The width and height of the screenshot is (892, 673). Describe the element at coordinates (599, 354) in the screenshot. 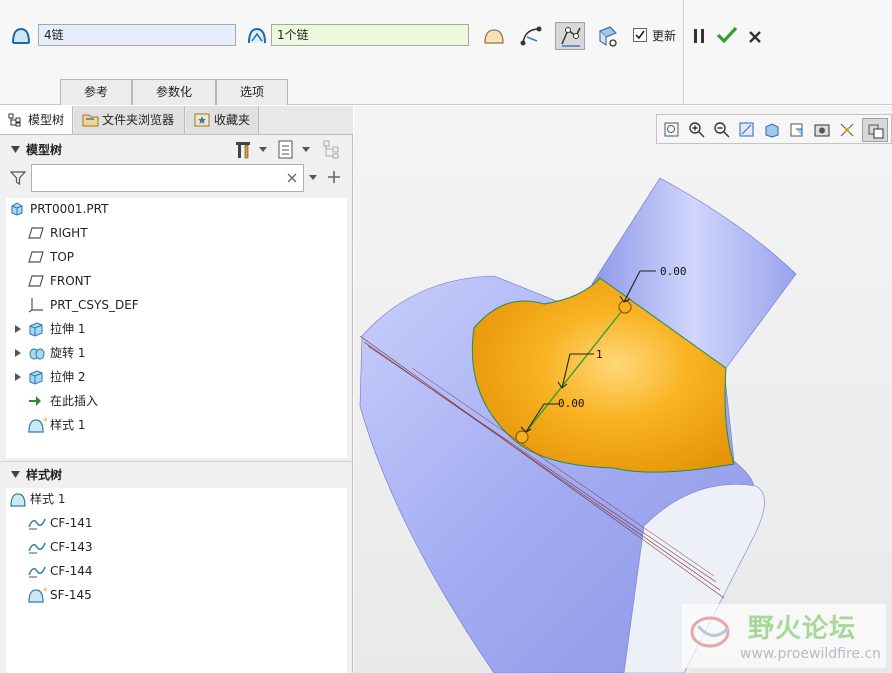

I see `dimension-label-mid: 1` at that location.